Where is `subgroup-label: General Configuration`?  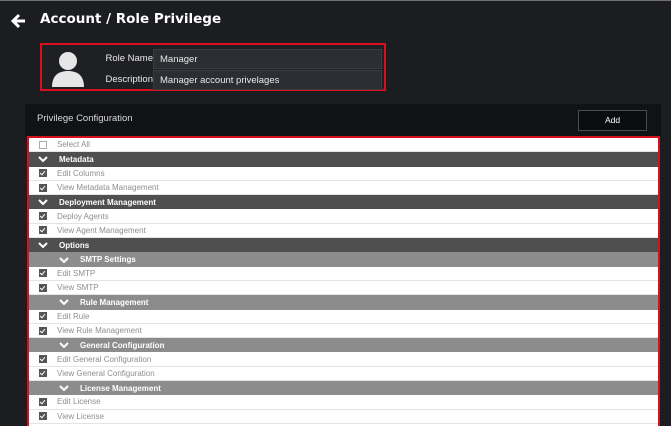
subgroup-label: General Configuration is located at coordinates (122, 345).